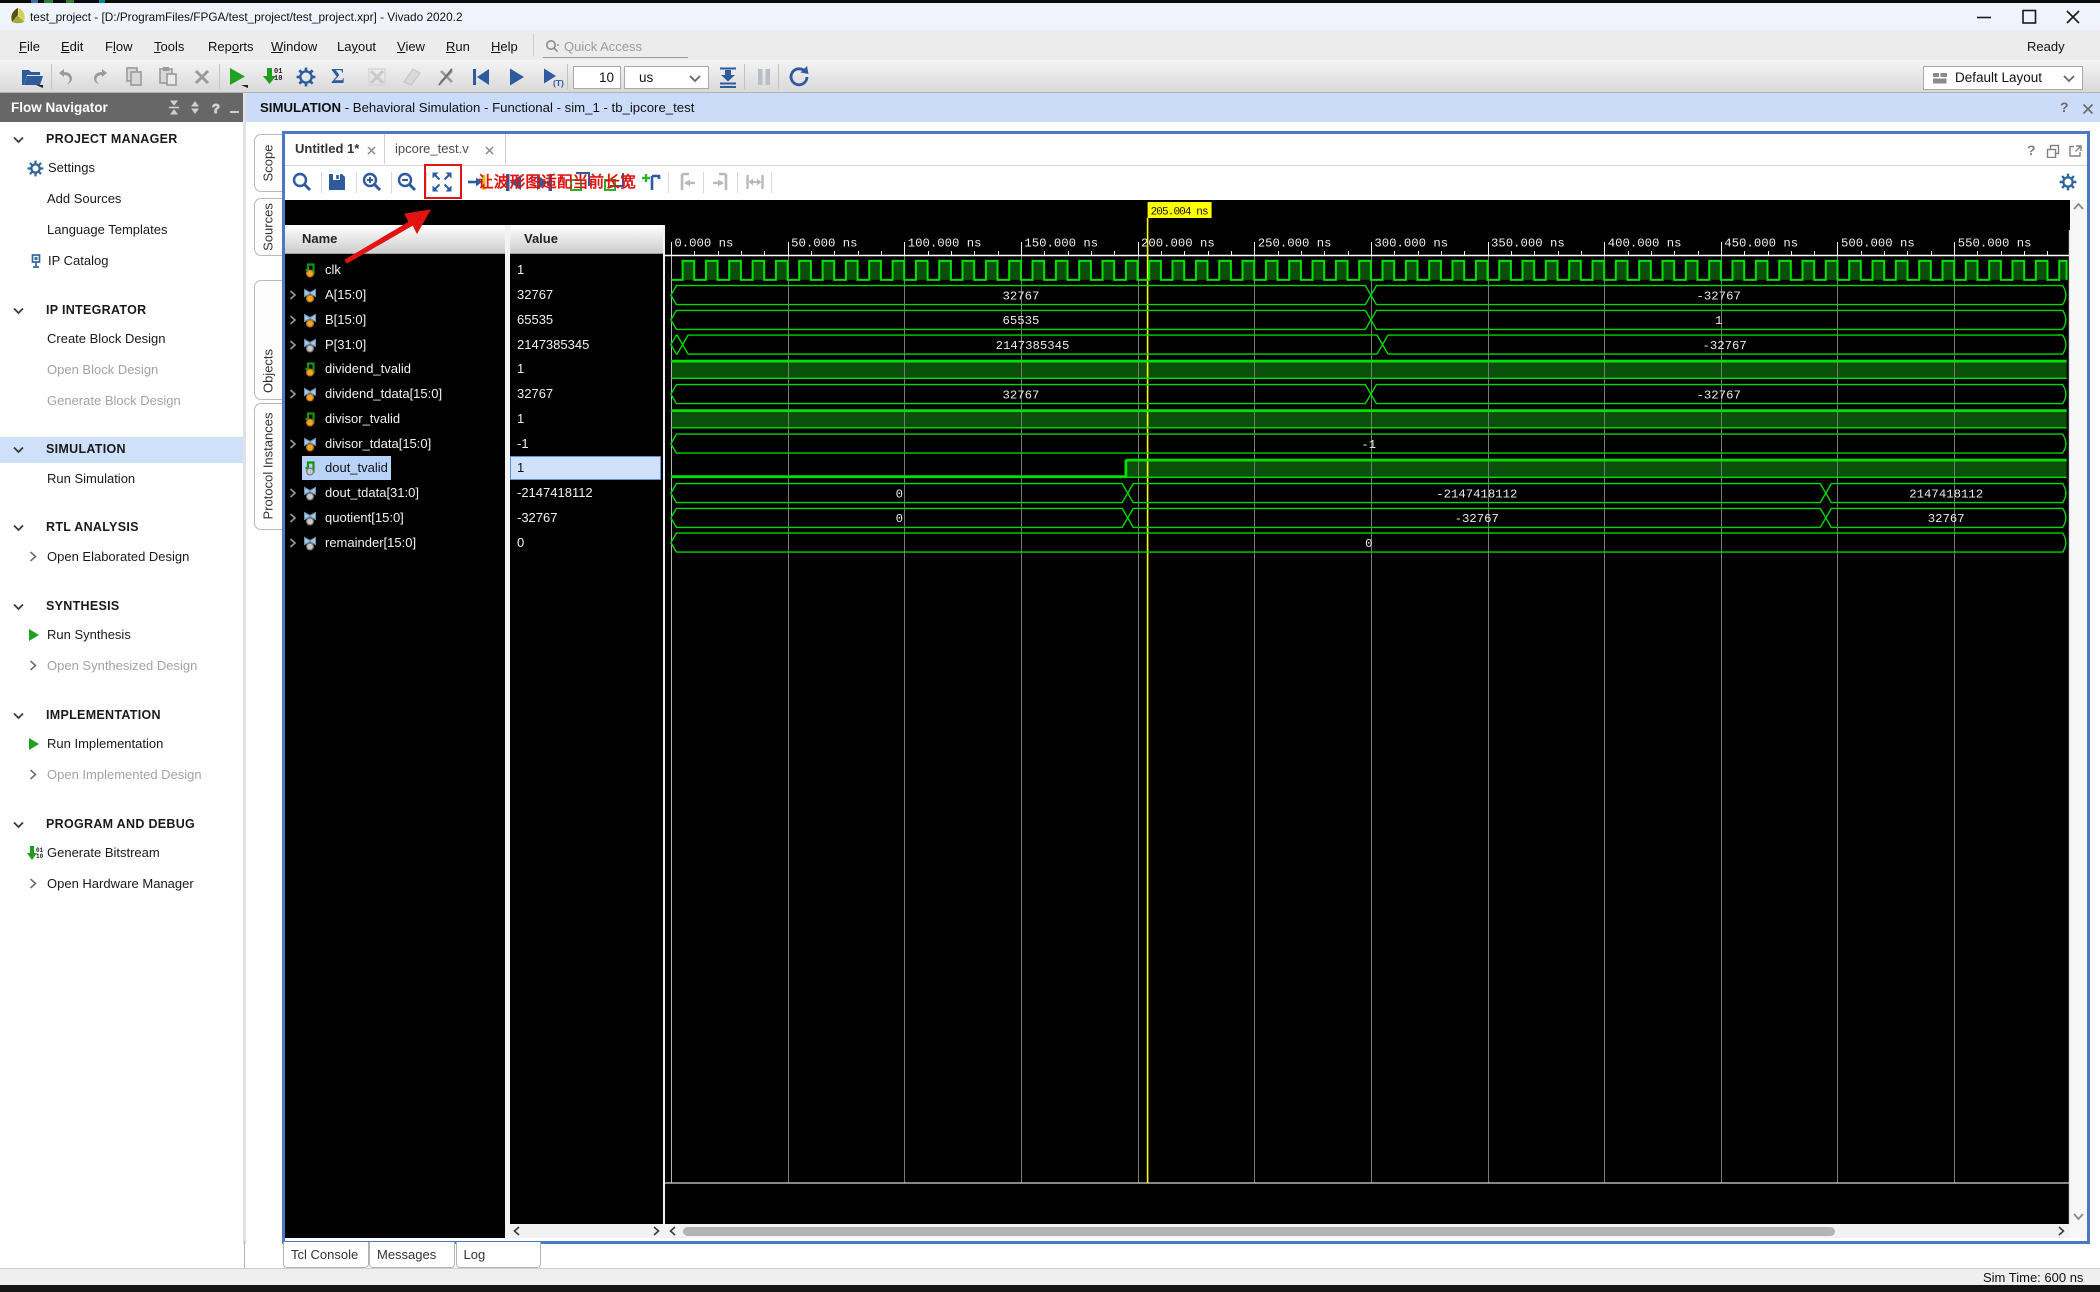 This screenshot has height=1292, width=2100. What do you see at coordinates (824, 244) in the screenshot?
I see `svg-text: 50.000 ns` at bounding box center [824, 244].